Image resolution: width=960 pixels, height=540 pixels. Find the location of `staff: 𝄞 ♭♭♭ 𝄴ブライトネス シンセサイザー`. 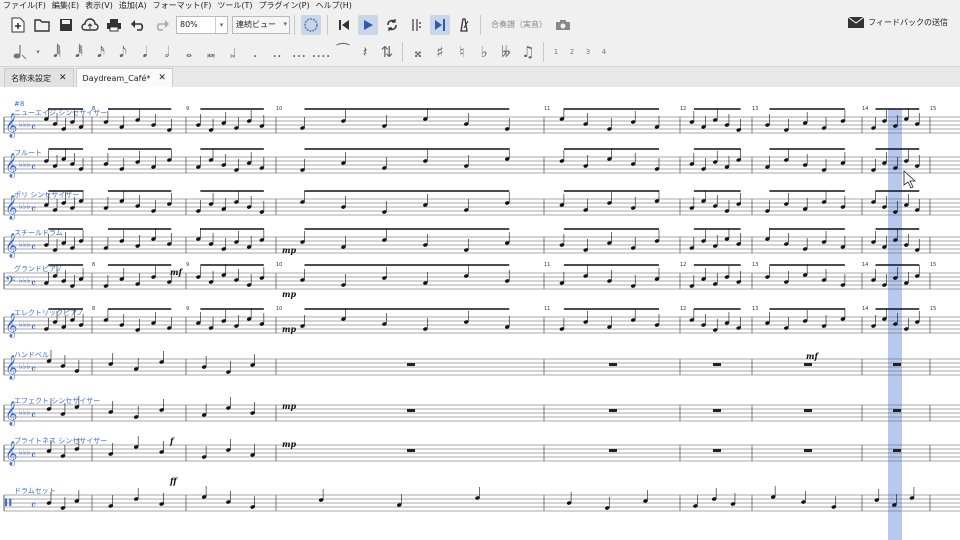

staff: 𝄞 ♭♭♭ 𝄴ブライトネス シンセサイザー is located at coordinates (481, 451).